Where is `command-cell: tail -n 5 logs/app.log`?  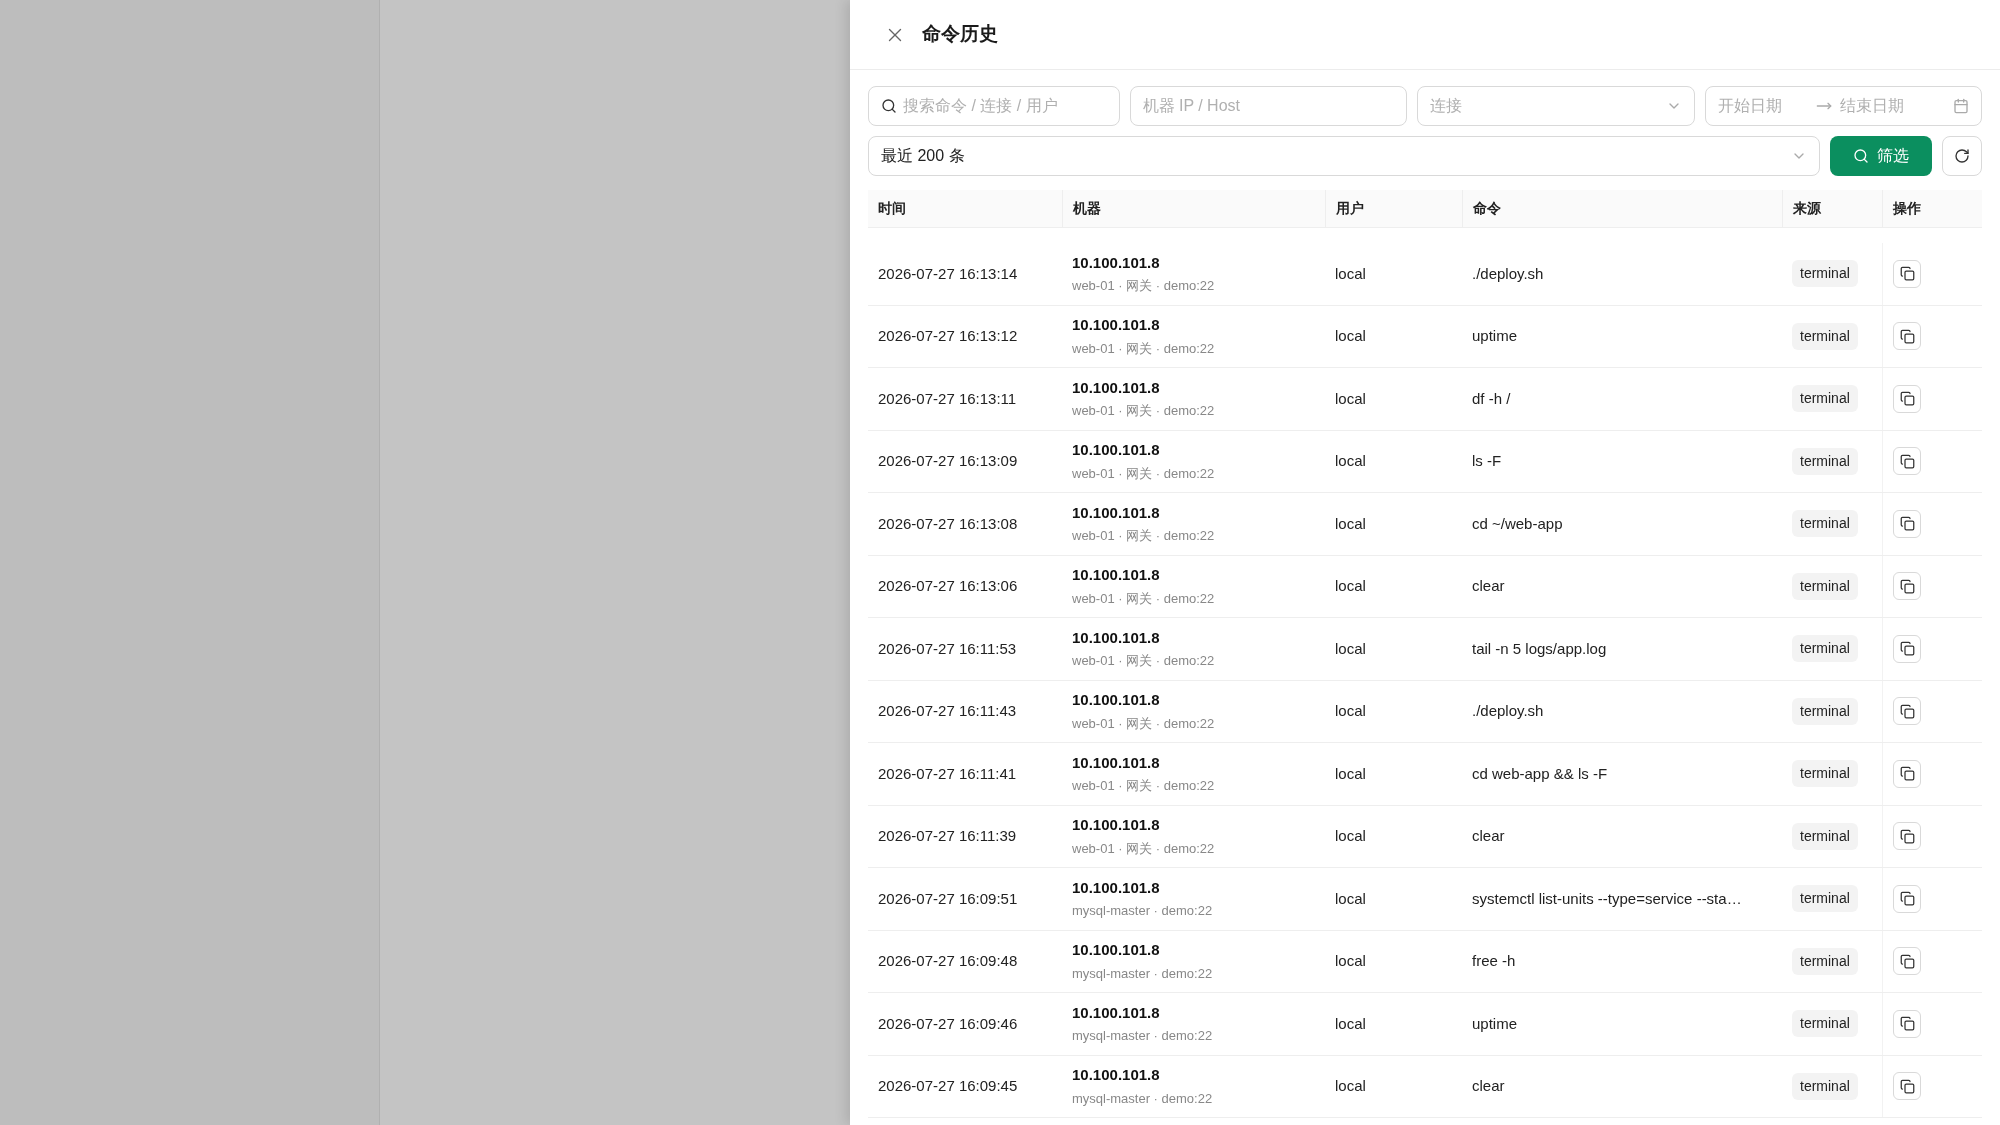 command-cell: tail -n 5 logs/app.log is located at coordinates (1539, 648).